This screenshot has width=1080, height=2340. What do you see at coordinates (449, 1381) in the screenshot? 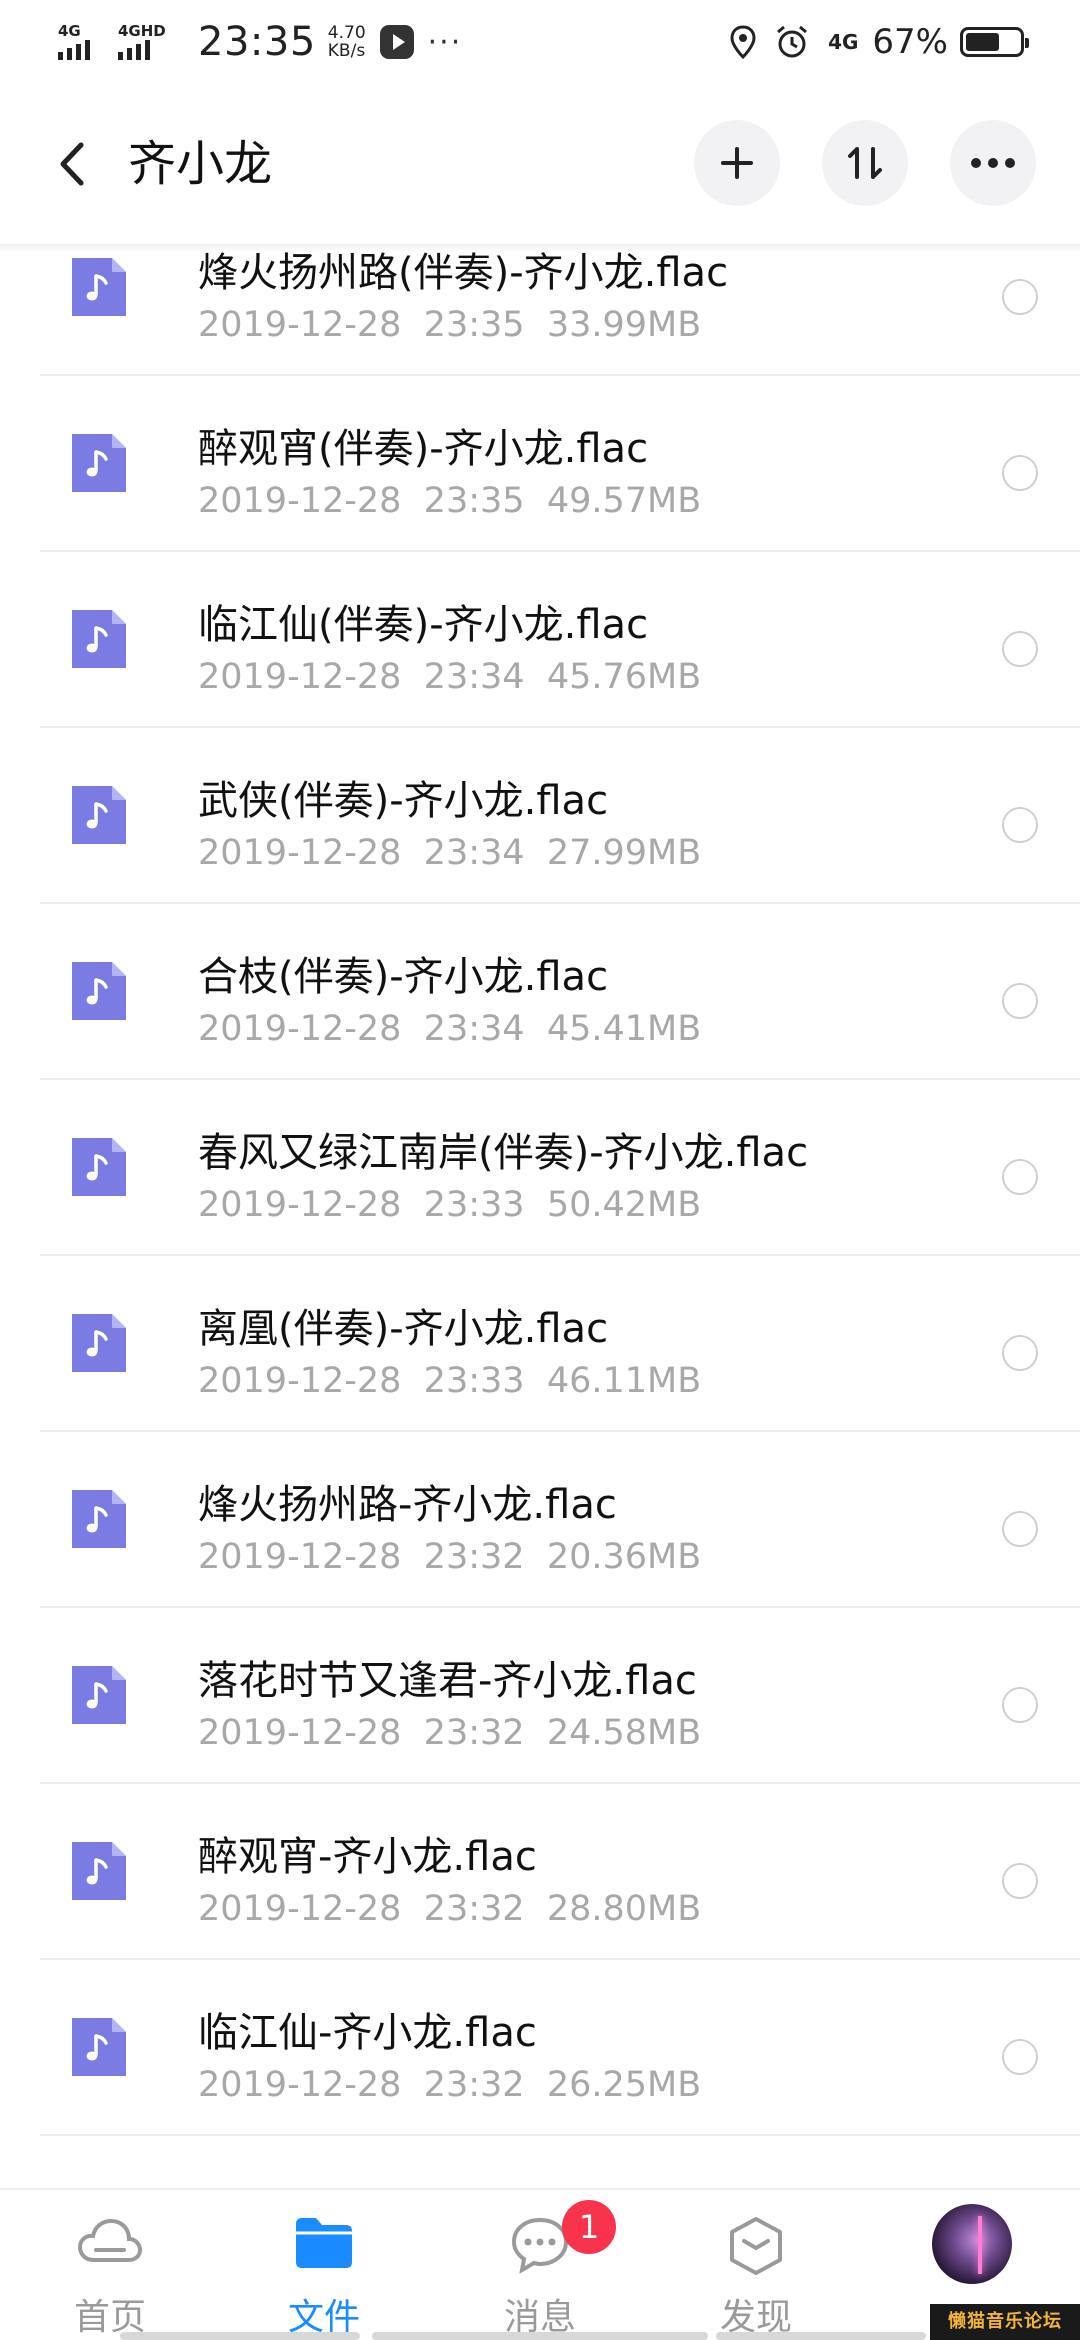
I see `file-meta: 2019-12-28 23:33 46.11MB` at bounding box center [449, 1381].